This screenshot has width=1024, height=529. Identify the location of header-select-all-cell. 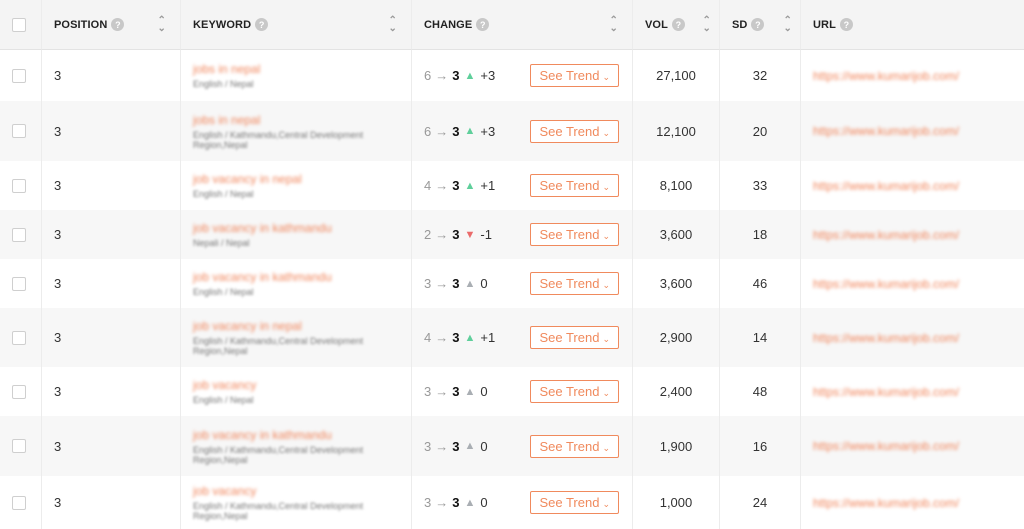
(21, 25).